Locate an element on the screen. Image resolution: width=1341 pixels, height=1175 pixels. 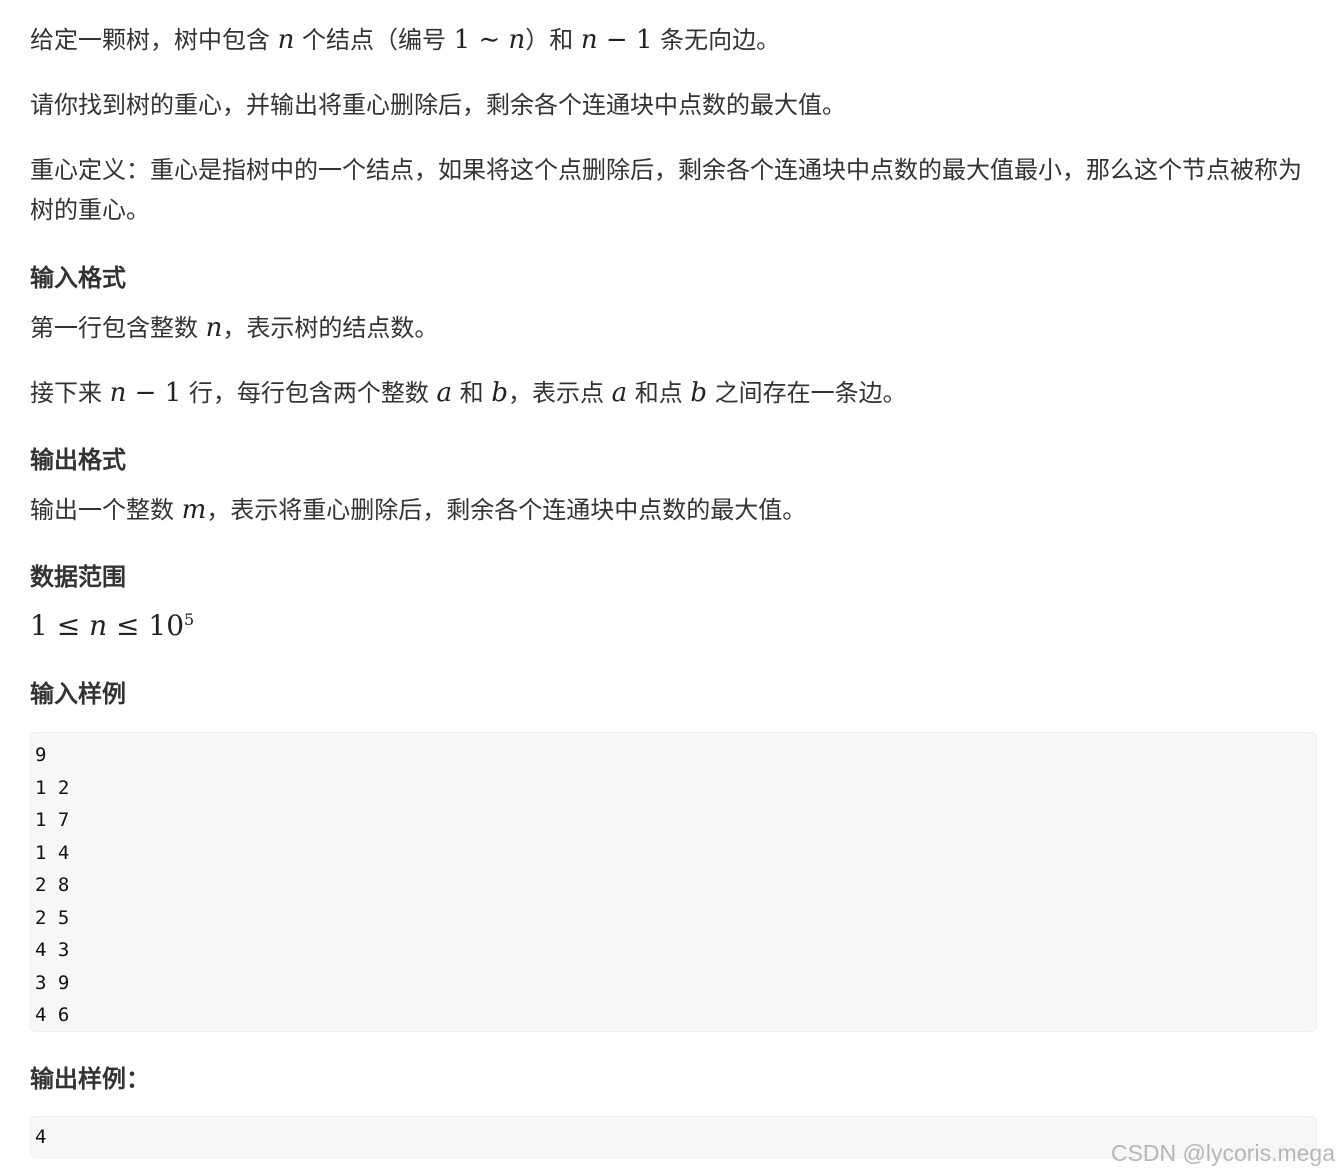
code-line: 4 3 is located at coordinates (52, 950).